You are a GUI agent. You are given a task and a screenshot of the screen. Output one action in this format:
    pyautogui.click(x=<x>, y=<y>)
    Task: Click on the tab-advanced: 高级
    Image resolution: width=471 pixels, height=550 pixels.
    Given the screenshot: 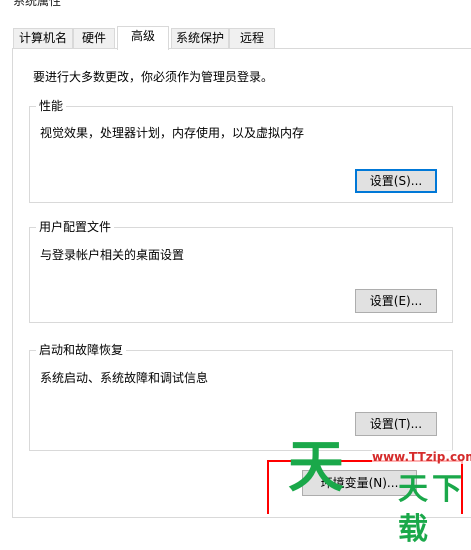 What is the action you would take?
    pyautogui.click(x=143, y=38)
    